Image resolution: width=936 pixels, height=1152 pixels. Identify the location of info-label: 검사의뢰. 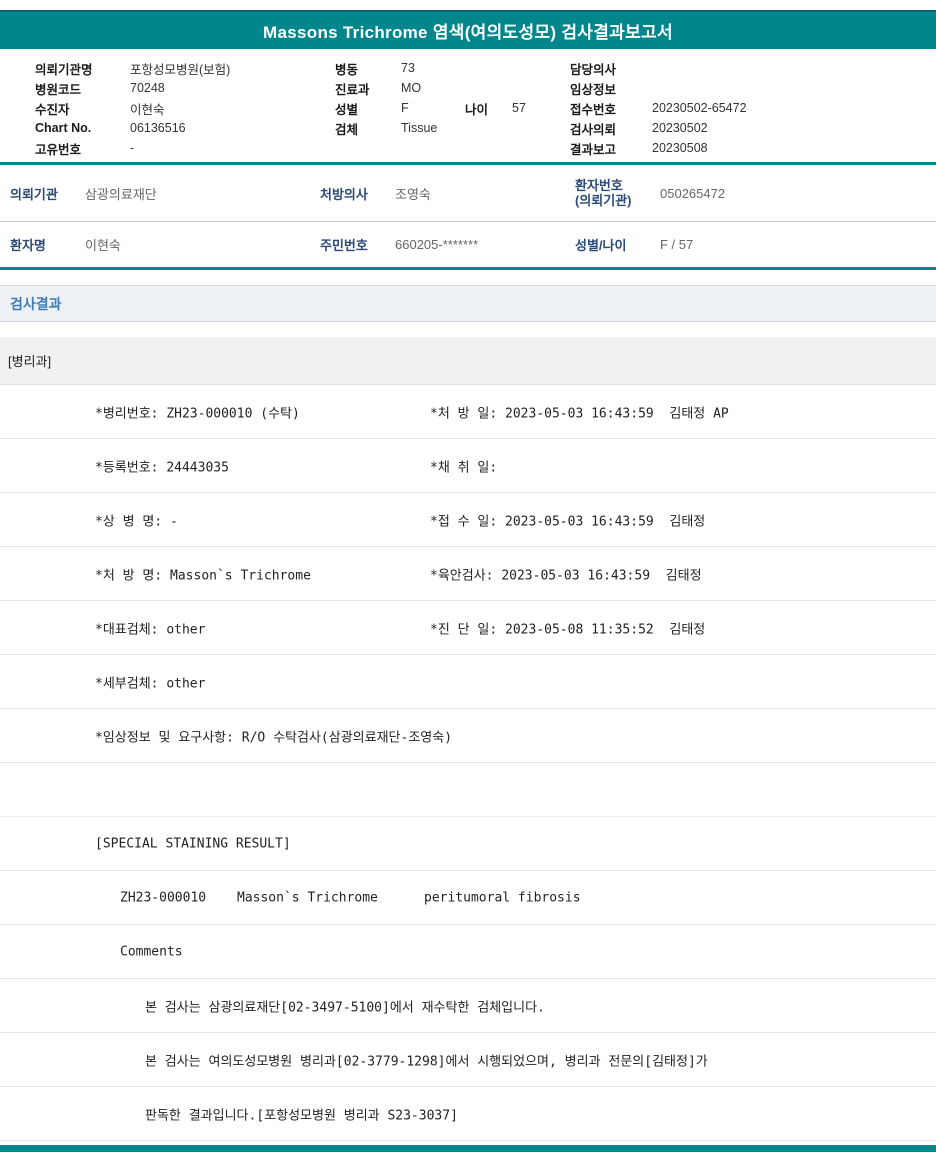
(593, 129).